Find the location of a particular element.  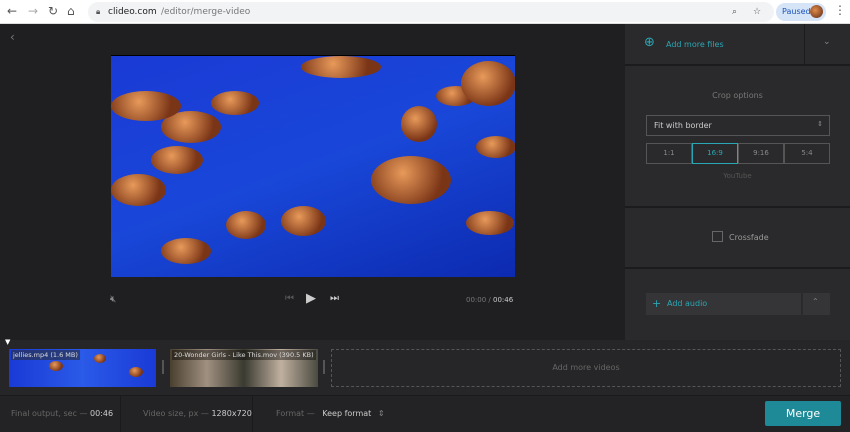

reload-icon: ↻ is located at coordinates (53, 11).